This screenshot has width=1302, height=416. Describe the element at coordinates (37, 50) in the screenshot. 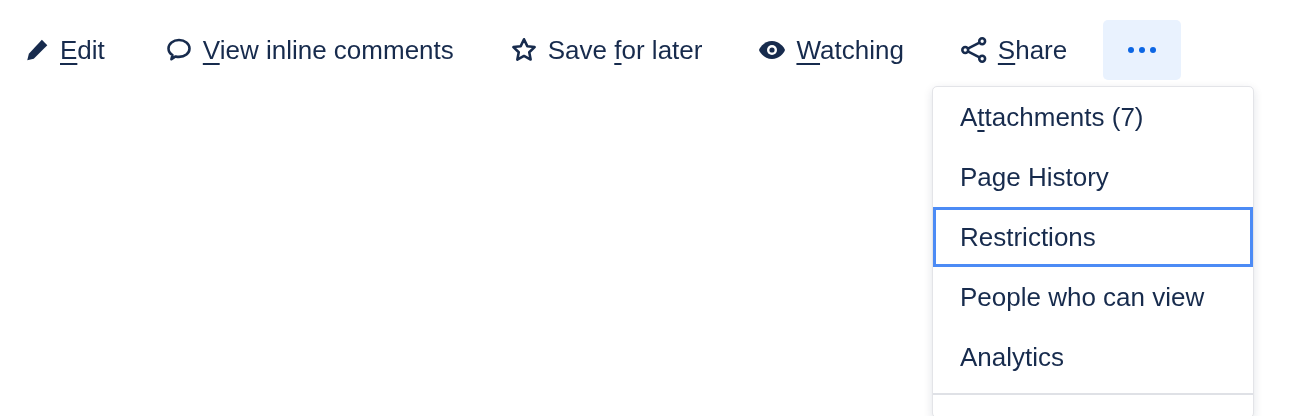

I see `pencil-icon` at that location.